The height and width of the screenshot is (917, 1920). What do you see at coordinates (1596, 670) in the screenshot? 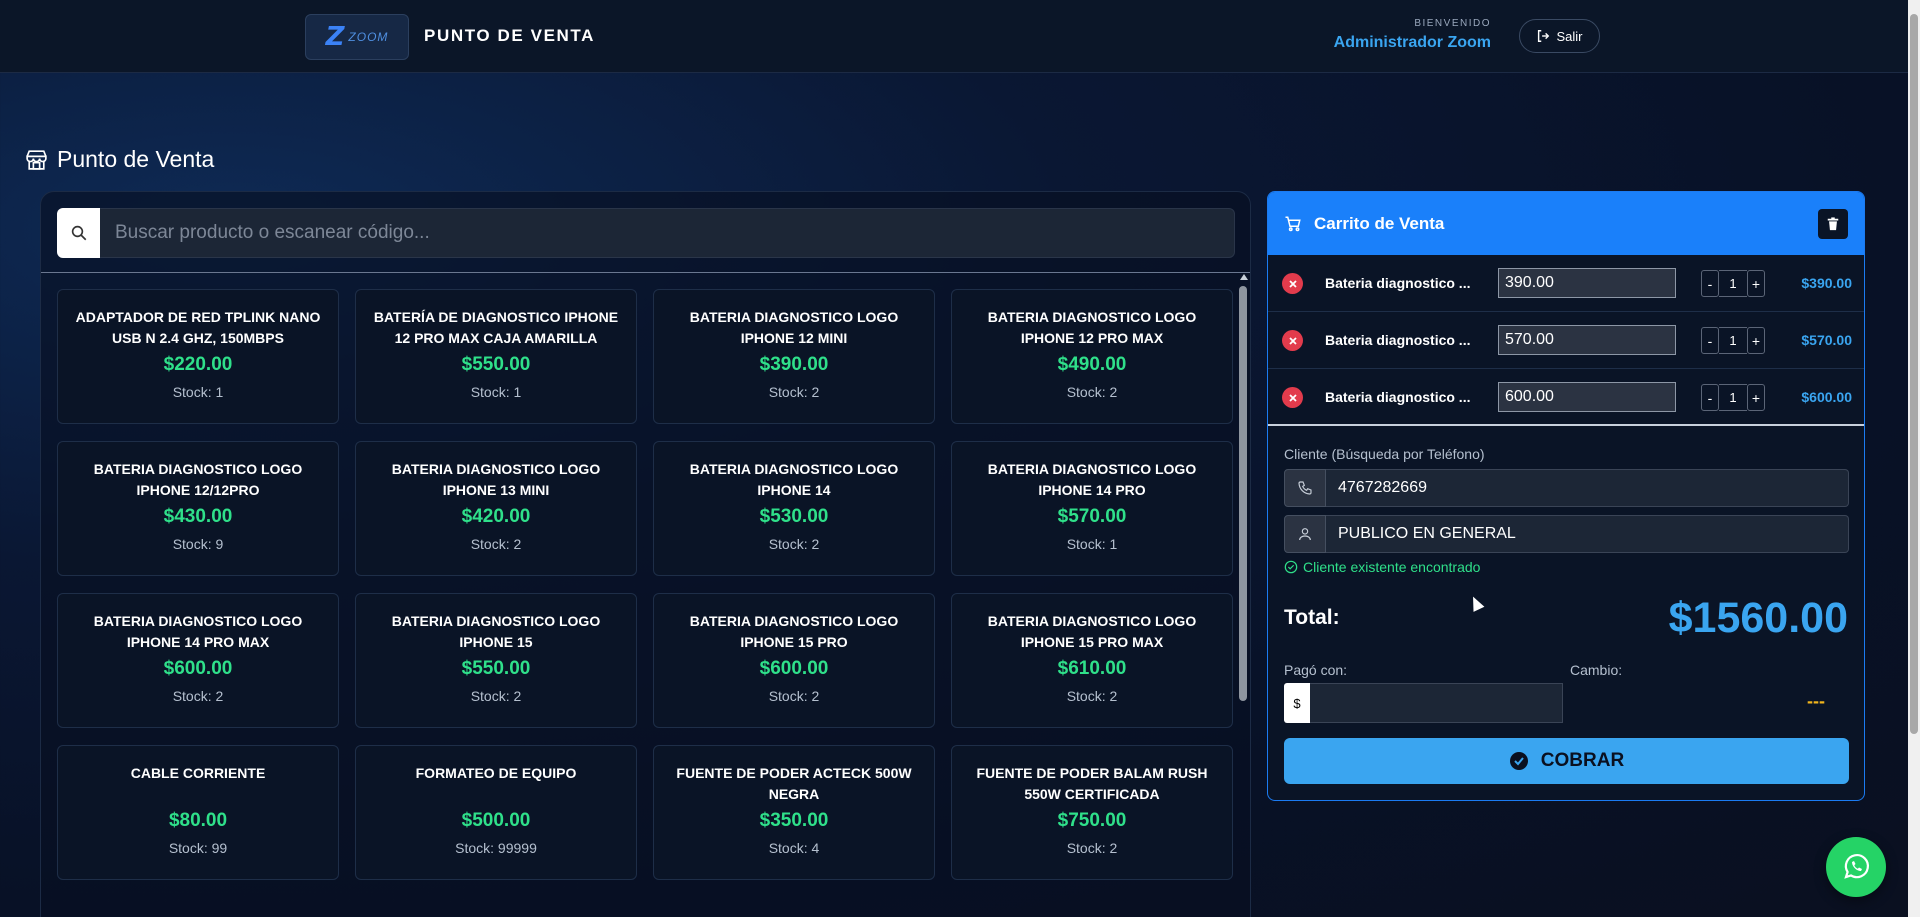
I see `change-label: Cambio:` at bounding box center [1596, 670].